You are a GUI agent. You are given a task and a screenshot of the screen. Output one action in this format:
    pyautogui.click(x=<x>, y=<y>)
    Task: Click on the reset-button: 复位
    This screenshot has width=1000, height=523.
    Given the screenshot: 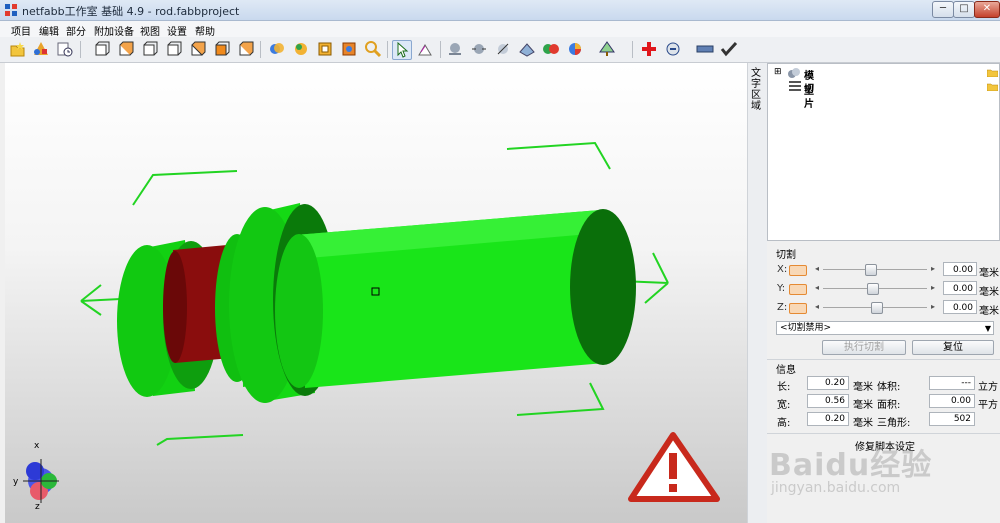 What is the action you would take?
    pyautogui.click(x=953, y=347)
    